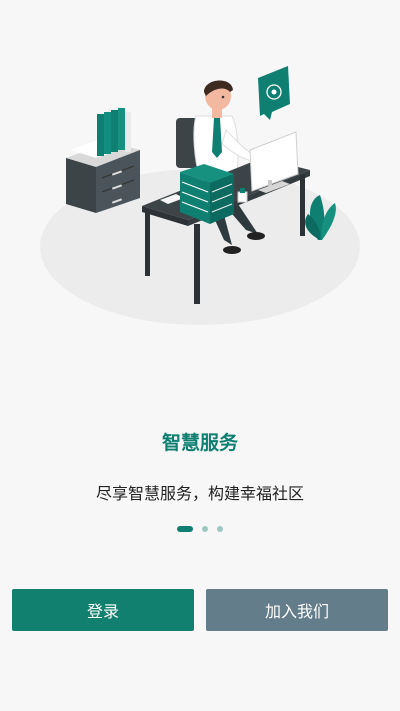 This screenshot has height=711, width=400. What do you see at coordinates (199, 493) in the screenshot?
I see `feature-subtitle: 尽享智慧服务，构建幸福社区` at bounding box center [199, 493].